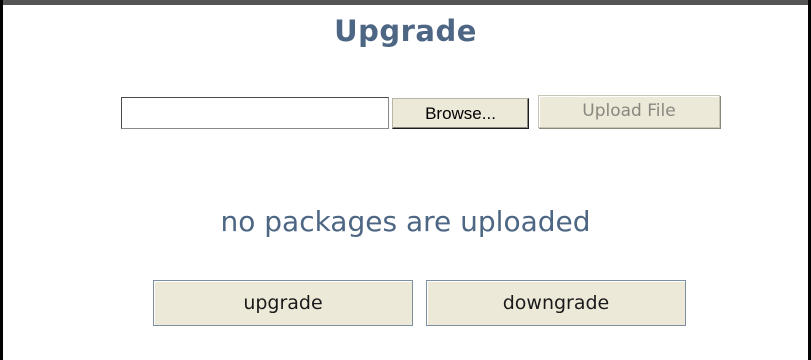 The image size is (811, 360). Describe the element at coordinates (405, 2) in the screenshot. I see `panel-top-border` at that location.